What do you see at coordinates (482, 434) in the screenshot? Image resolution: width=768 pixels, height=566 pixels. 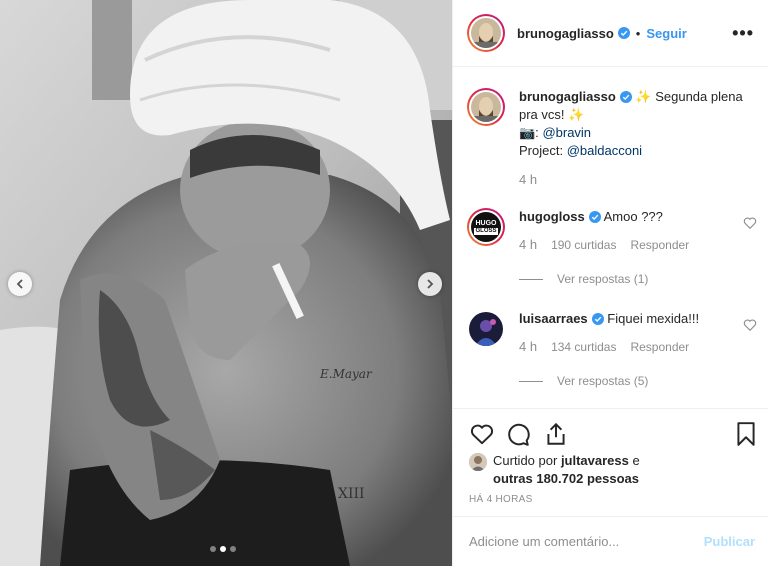 I see `like-icon` at bounding box center [482, 434].